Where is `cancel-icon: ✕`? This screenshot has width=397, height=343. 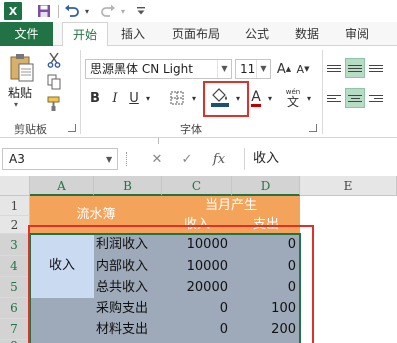 cancel-icon: ✕ is located at coordinates (157, 159).